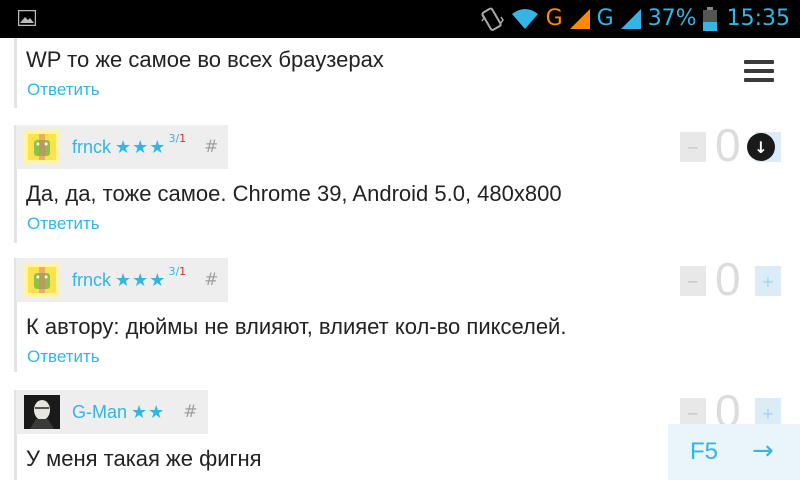 Image resolution: width=800 pixels, height=480 pixels. I want to click on comment-header: G-Man ★★ #, so click(112, 412).